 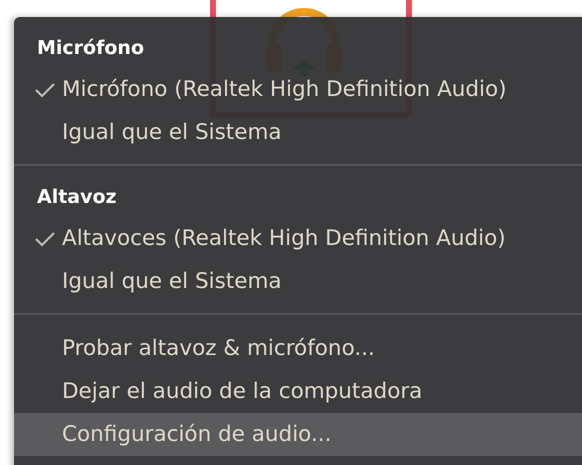 What do you see at coordinates (298, 238) in the screenshot?
I see `device-menu-item: Altavoces (Realtek High Definition Audio)` at bounding box center [298, 238].